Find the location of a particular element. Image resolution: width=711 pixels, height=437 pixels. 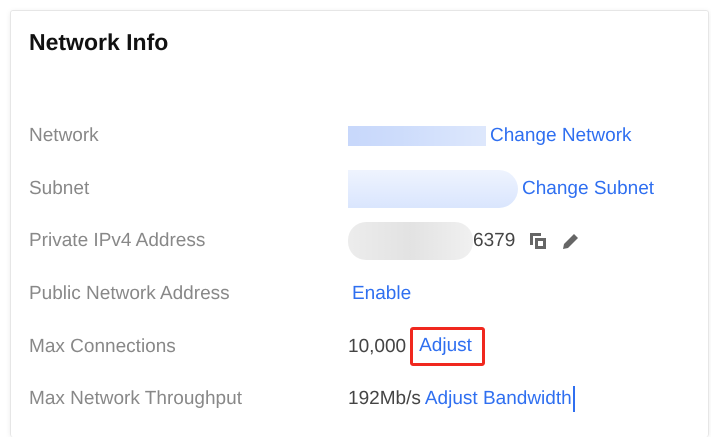

field-value: 192Mb/s is located at coordinates (384, 399).